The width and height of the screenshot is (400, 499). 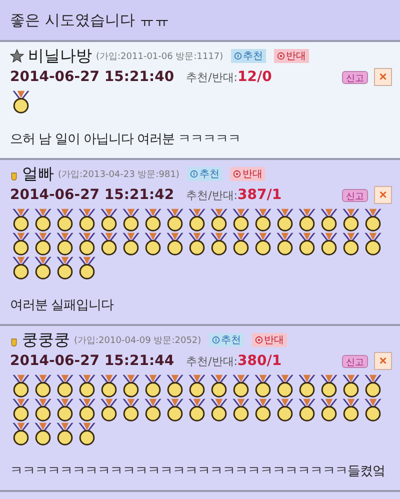 What do you see at coordinates (38, 174) in the screenshot?
I see `user-name: 얼빠` at bounding box center [38, 174].